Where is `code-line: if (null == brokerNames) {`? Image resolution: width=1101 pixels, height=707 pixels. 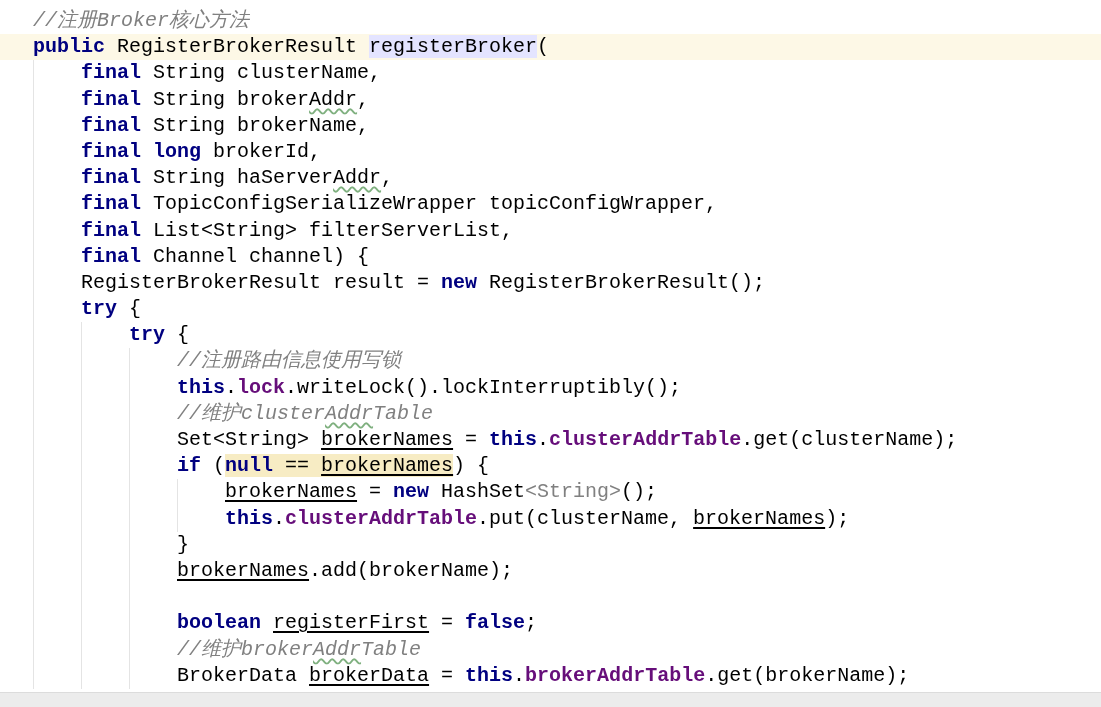 code-line: if (null == brokerNames) { is located at coordinates (333, 466).